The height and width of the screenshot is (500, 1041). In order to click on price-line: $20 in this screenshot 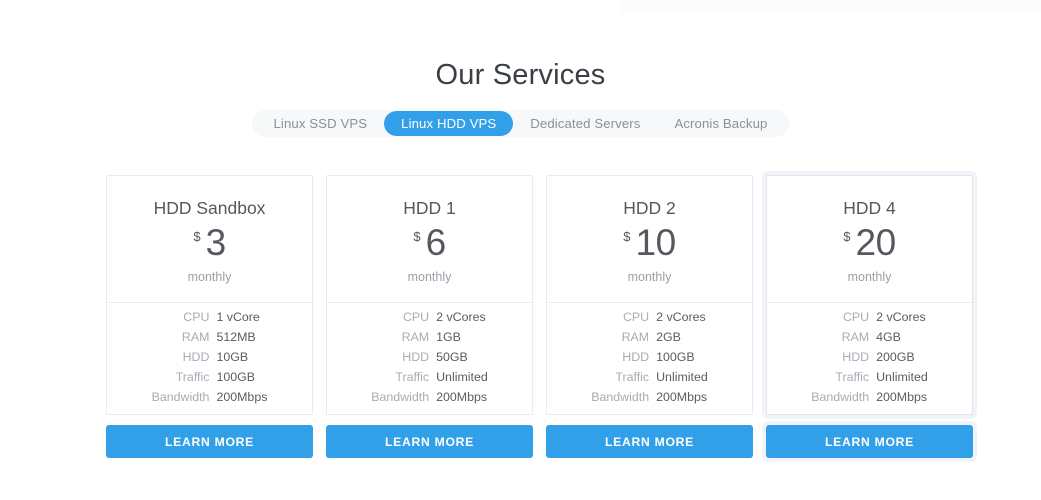, I will do `click(870, 242)`.